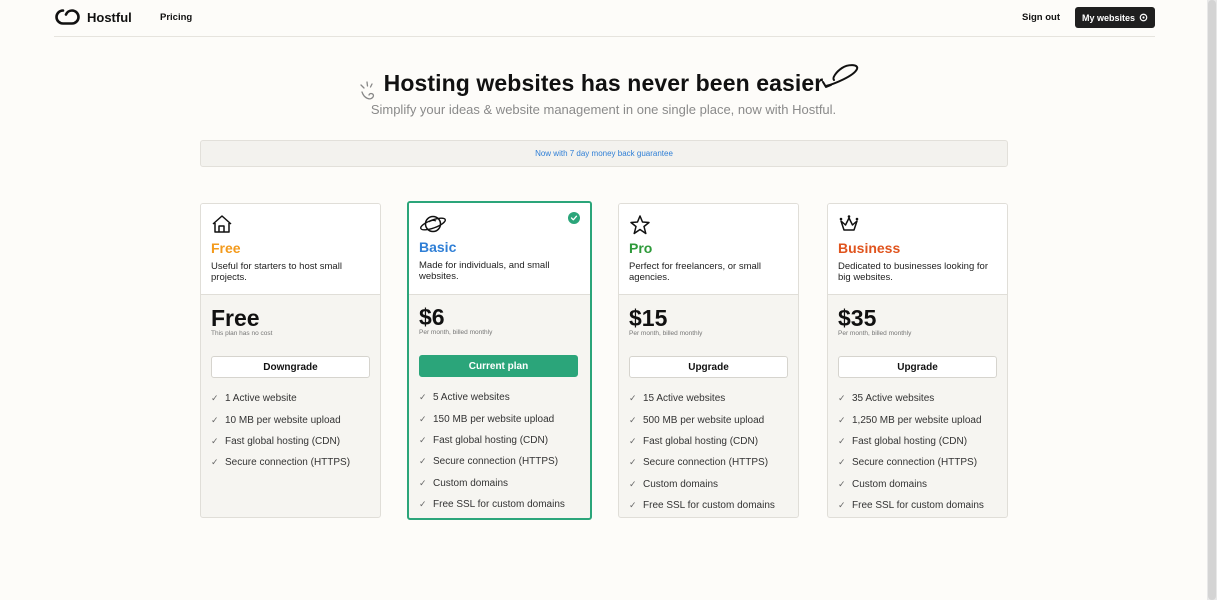 This screenshot has width=1217, height=600. I want to click on current-plan-button: Current plan, so click(498, 366).